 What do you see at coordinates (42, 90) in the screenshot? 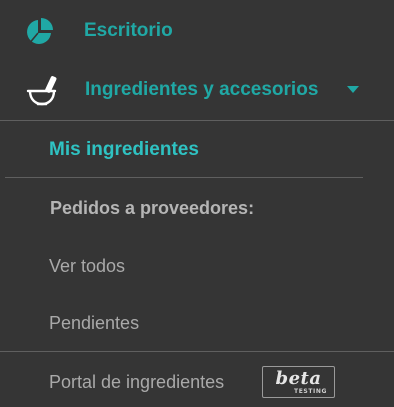
I see `mortar-pestle-icon` at bounding box center [42, 90].